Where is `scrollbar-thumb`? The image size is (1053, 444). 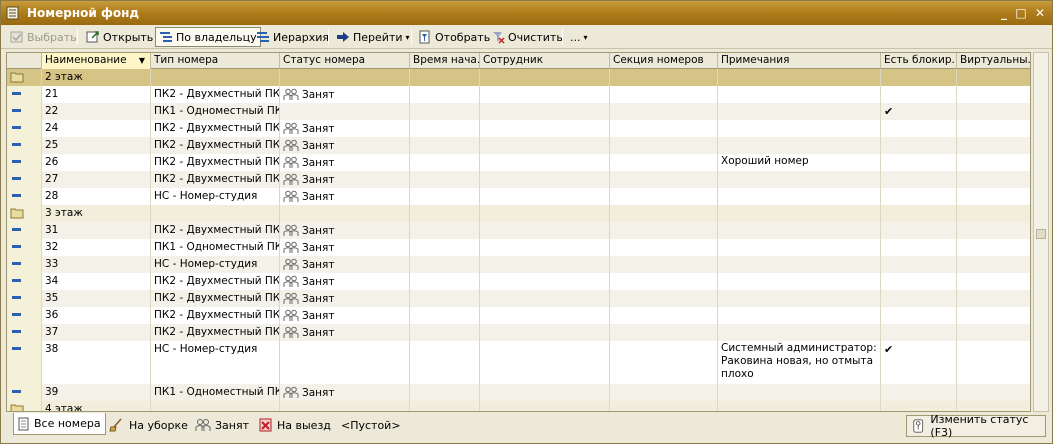 scrollbar-thumb is located at coordinates (1041, 234).